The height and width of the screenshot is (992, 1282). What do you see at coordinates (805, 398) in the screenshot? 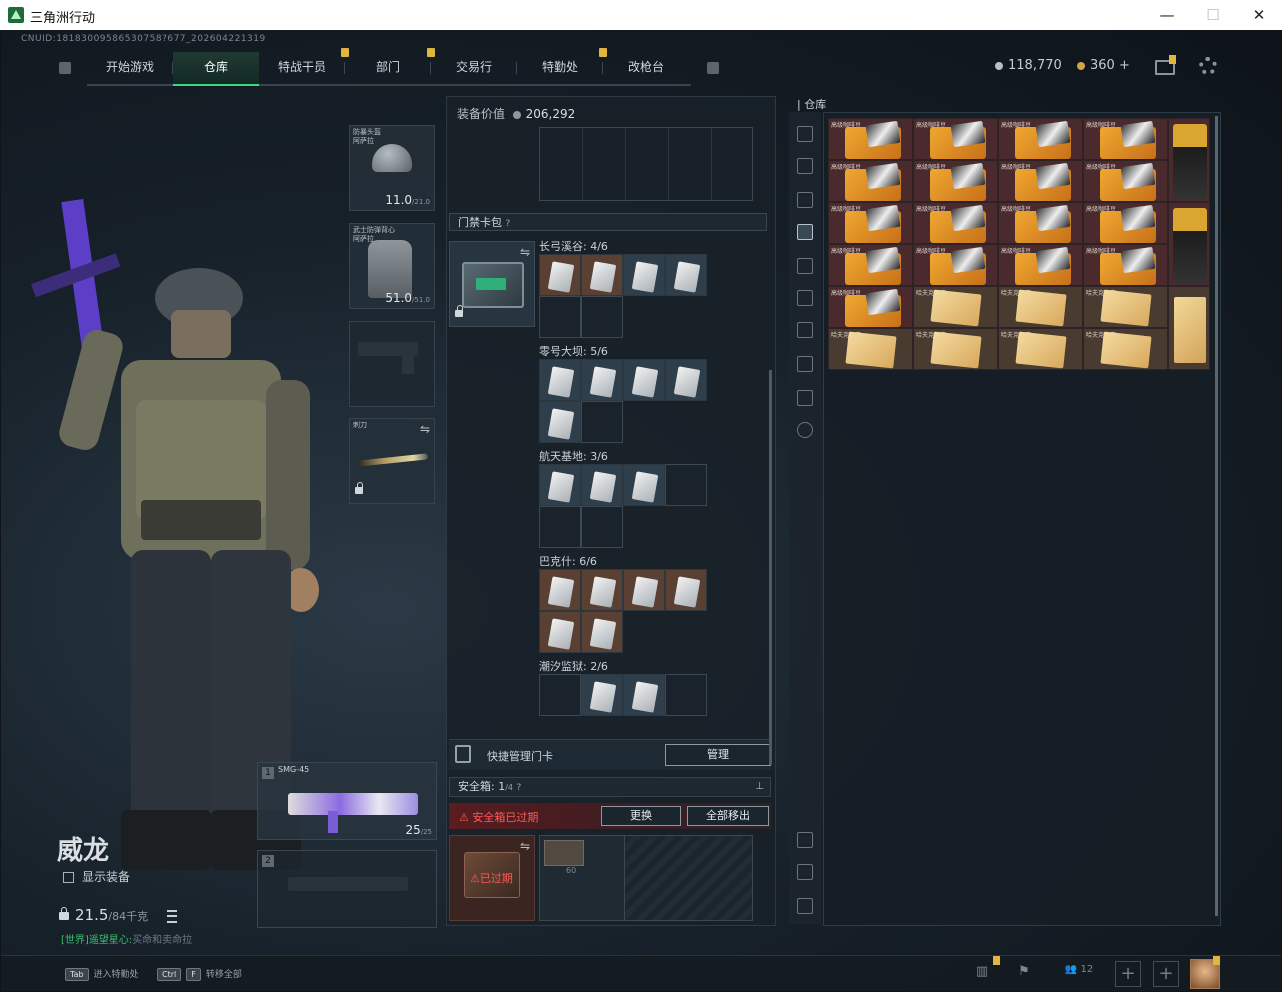
I see `category-locked-icon` at bounding box center [805, 398].